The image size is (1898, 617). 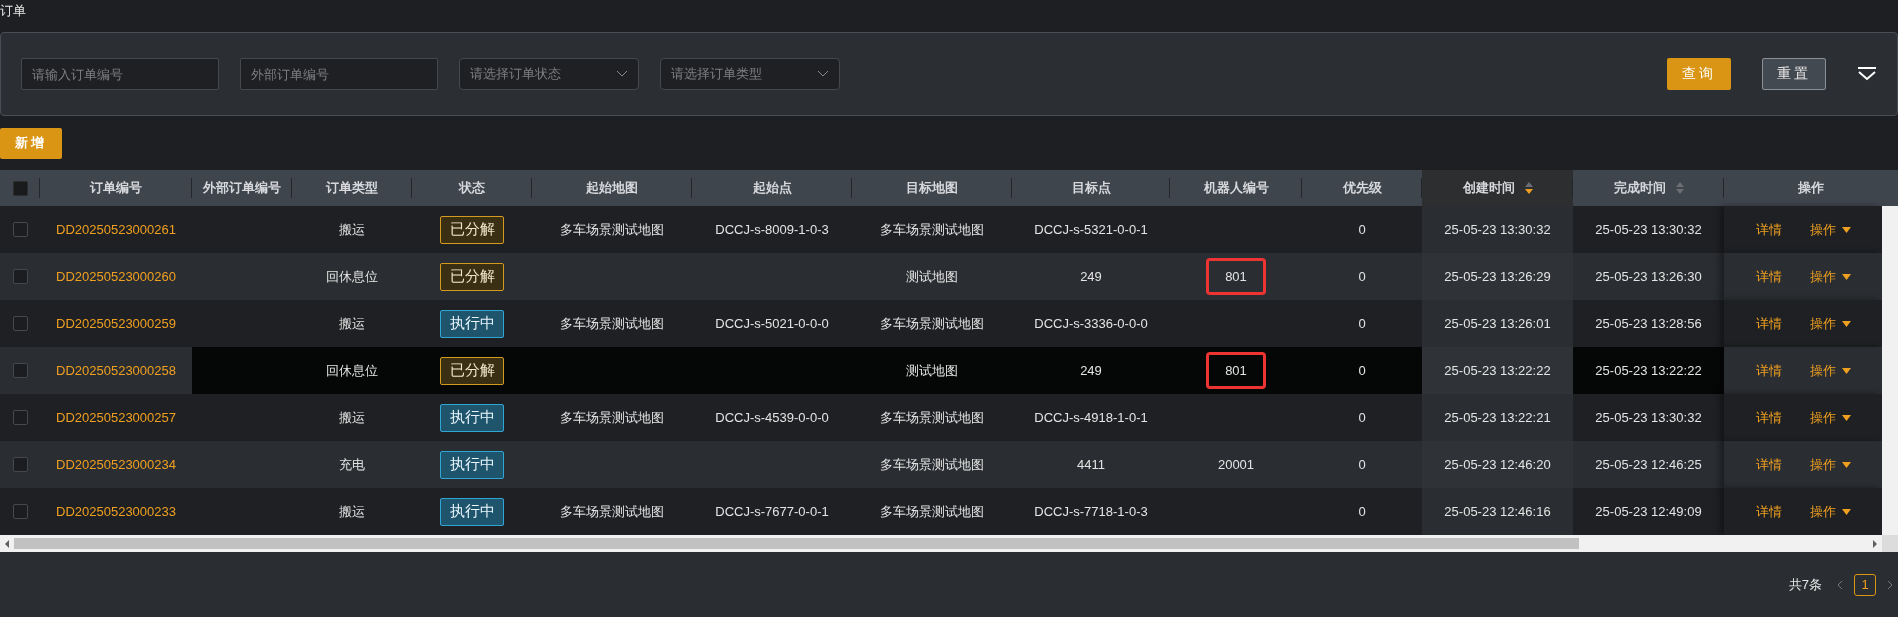 What do you see at coordinates (1805, 584) in the screenshot?
I see `total-count: 共7条` at bounding box center [1805, 584].